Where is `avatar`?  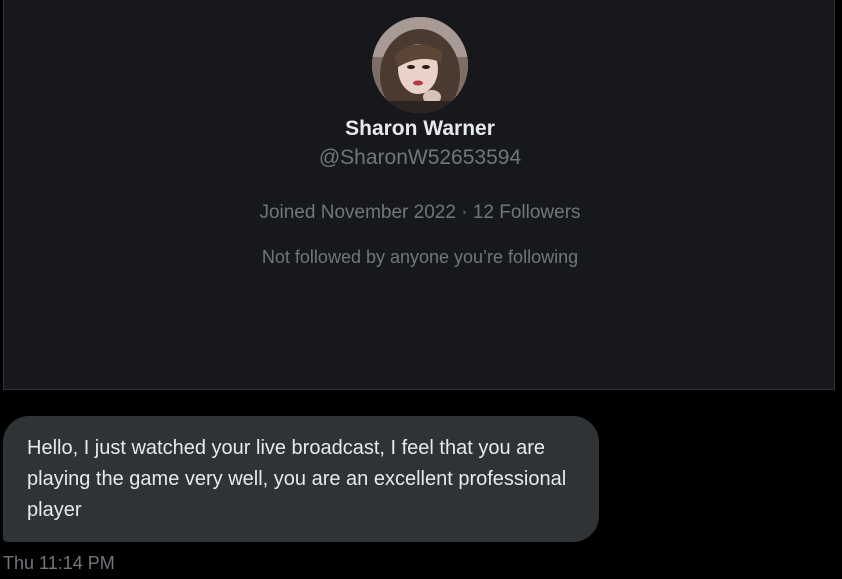
avatar is located at coordinates (420, 65).